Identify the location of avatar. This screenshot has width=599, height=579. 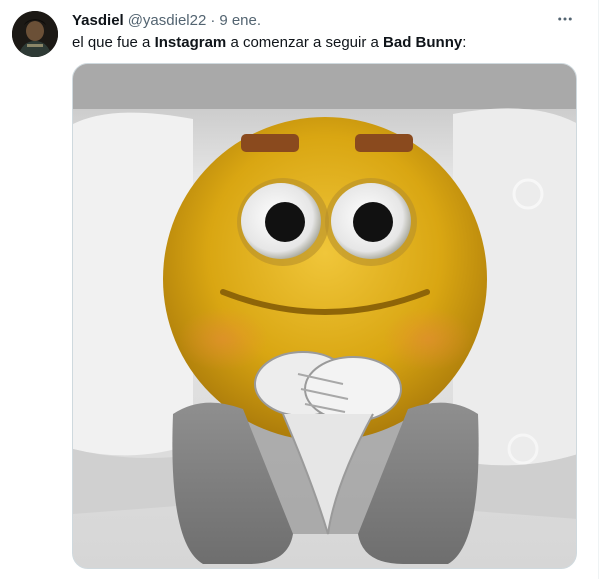
(35, 34).